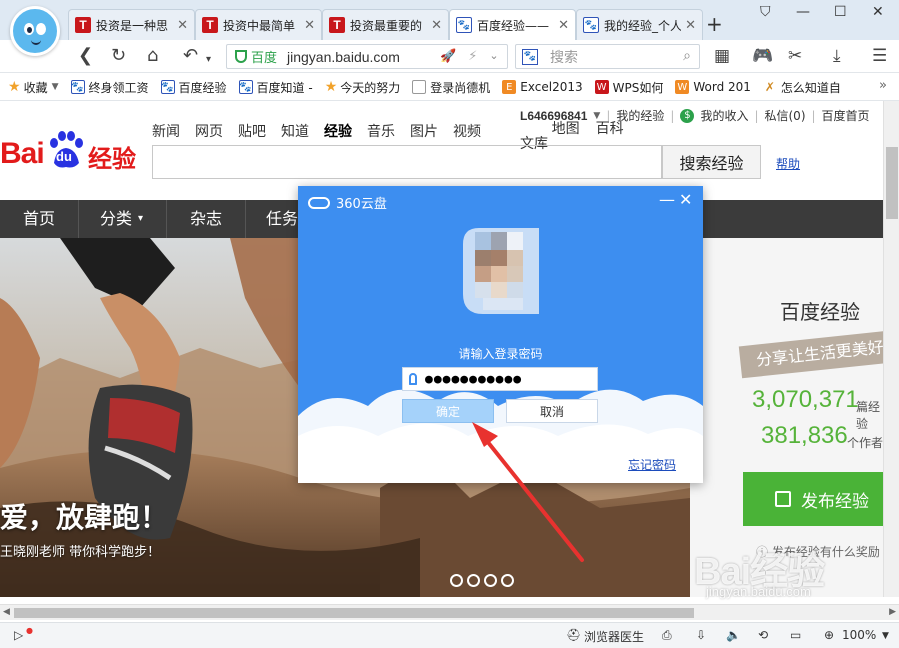 The image size is (899, 648). Describe the element at coordinates (493, 56) in the screenshot. I see `chevron-down-icon: ⌄` at that location.